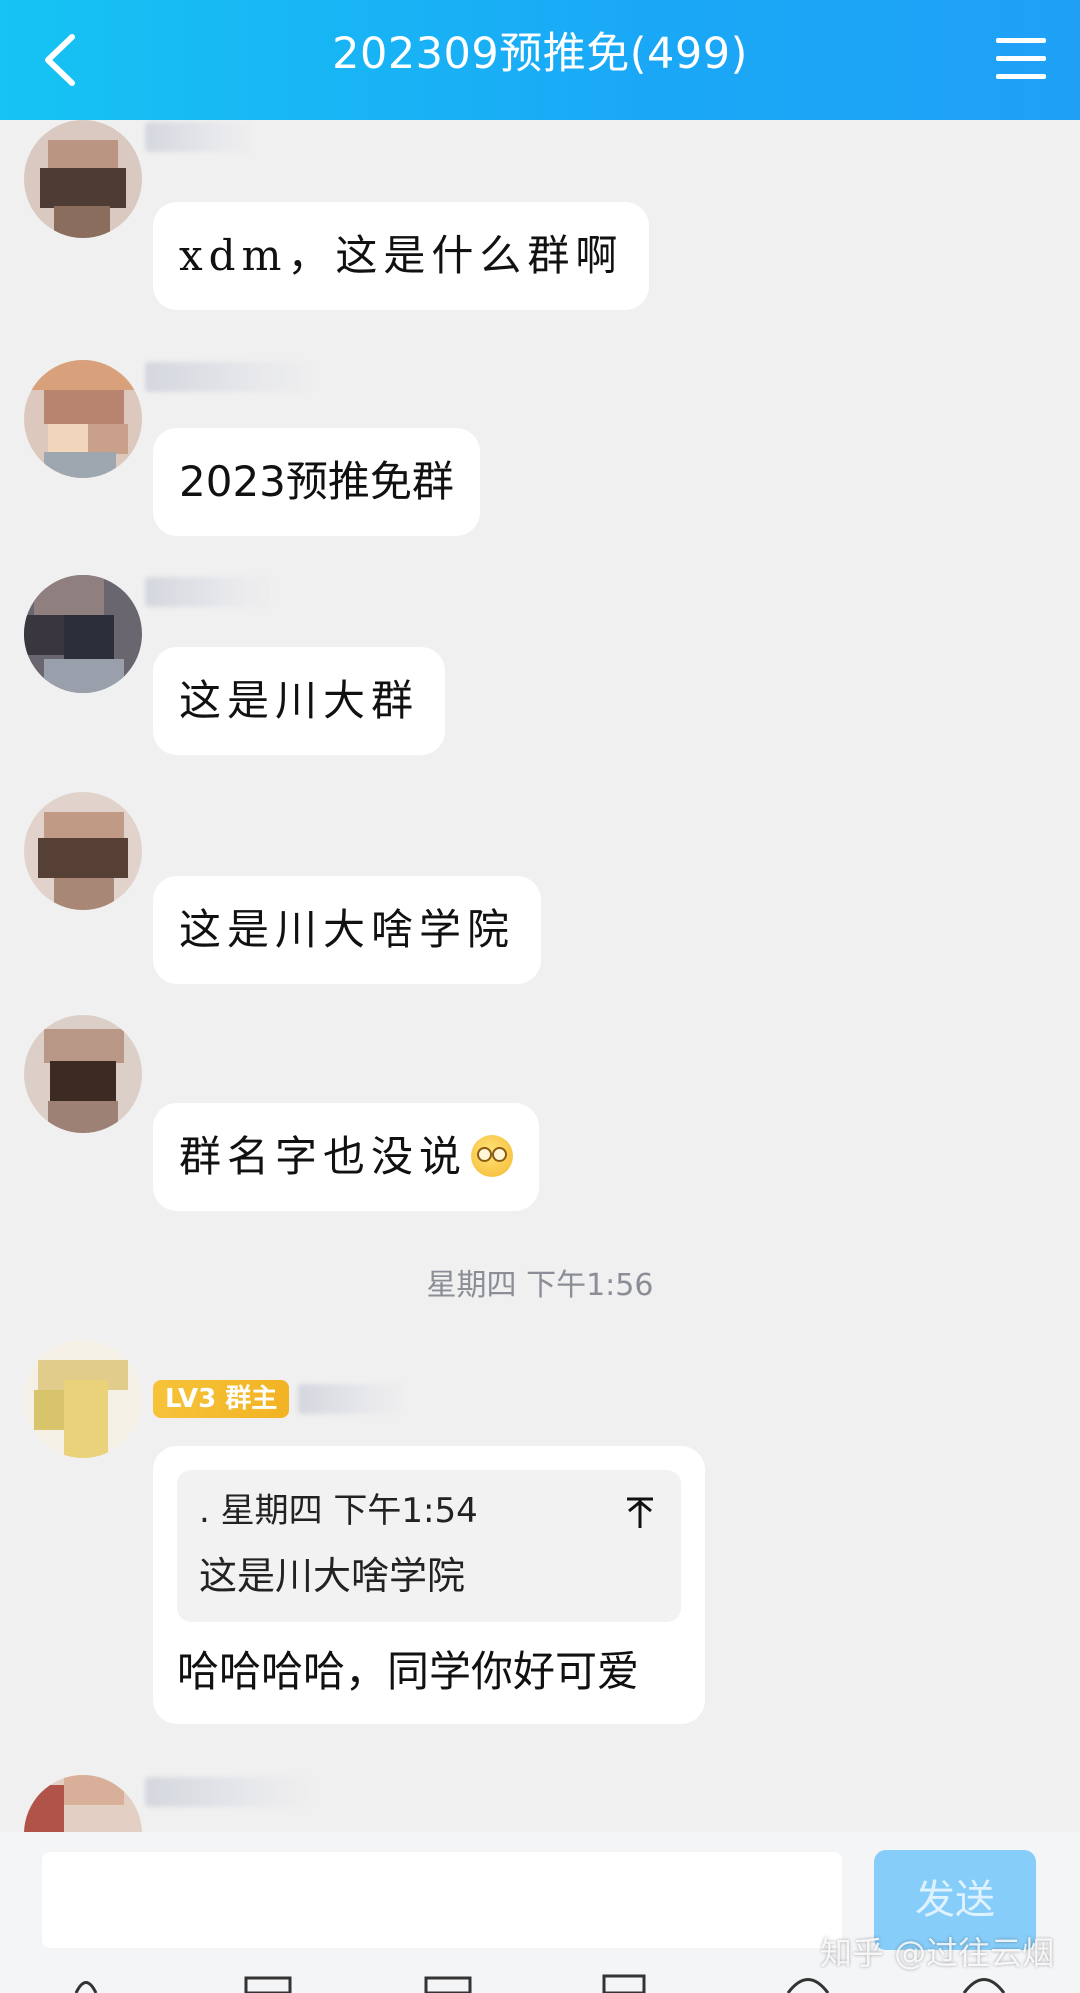 This screenshot has height=1993, width=1080. Describe the element at coordinates (408, 1671) in the screenshot. I see `message-text: 哈哈哈哈，同学你好可爱` at that location.